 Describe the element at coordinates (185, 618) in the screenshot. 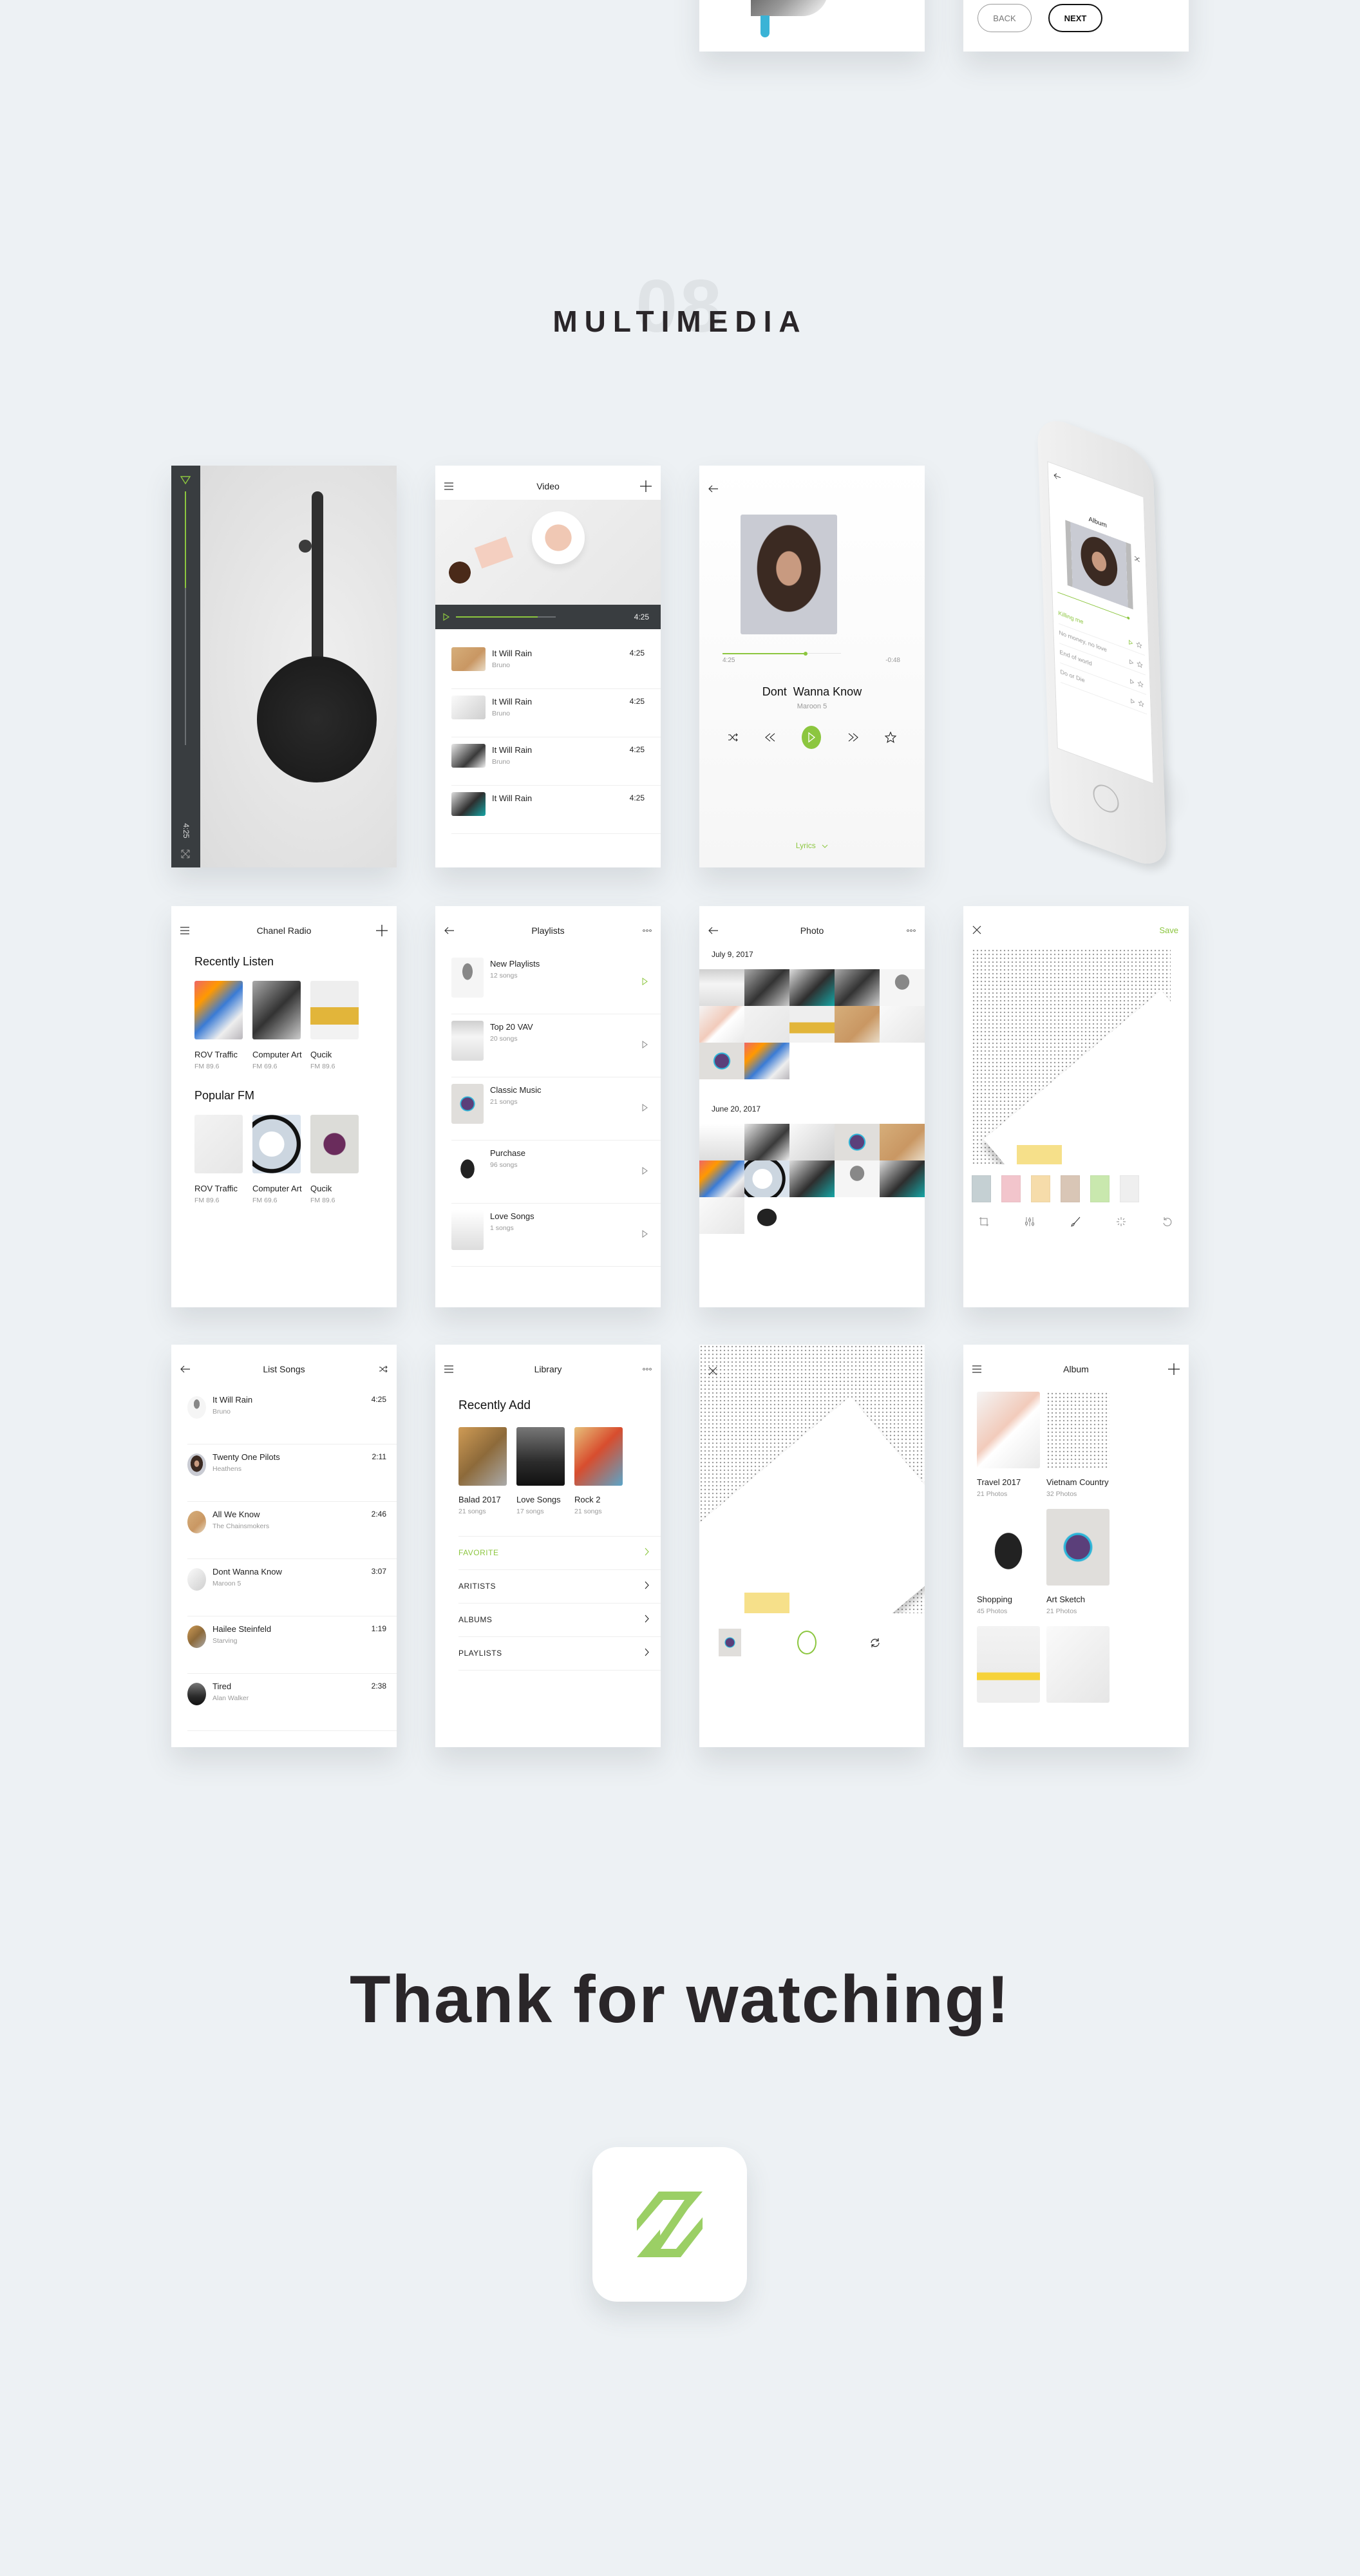

I see `vertical-progress-track` at that location.